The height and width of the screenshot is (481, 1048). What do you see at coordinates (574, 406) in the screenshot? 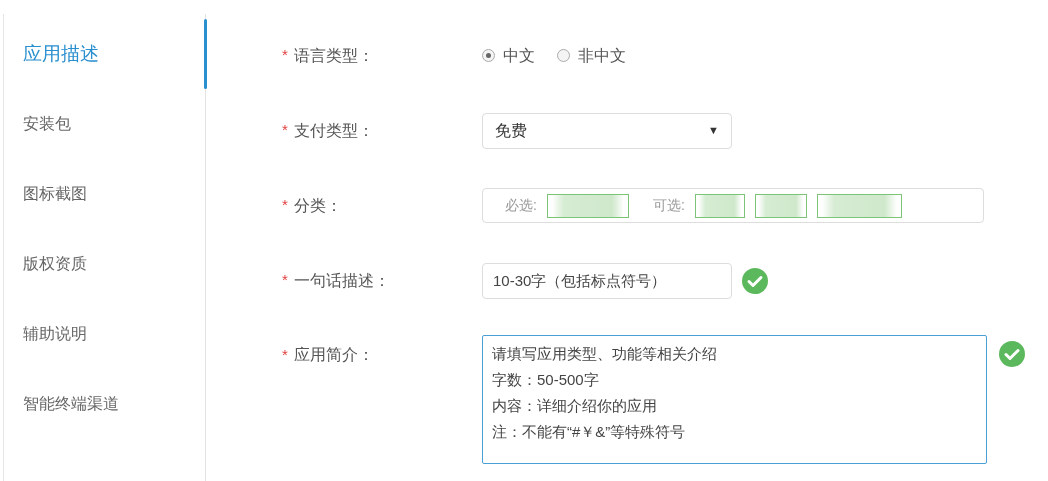
I see `placeholder-text: 内容：详细介绍你的应用` at bounding box center [574, 406].